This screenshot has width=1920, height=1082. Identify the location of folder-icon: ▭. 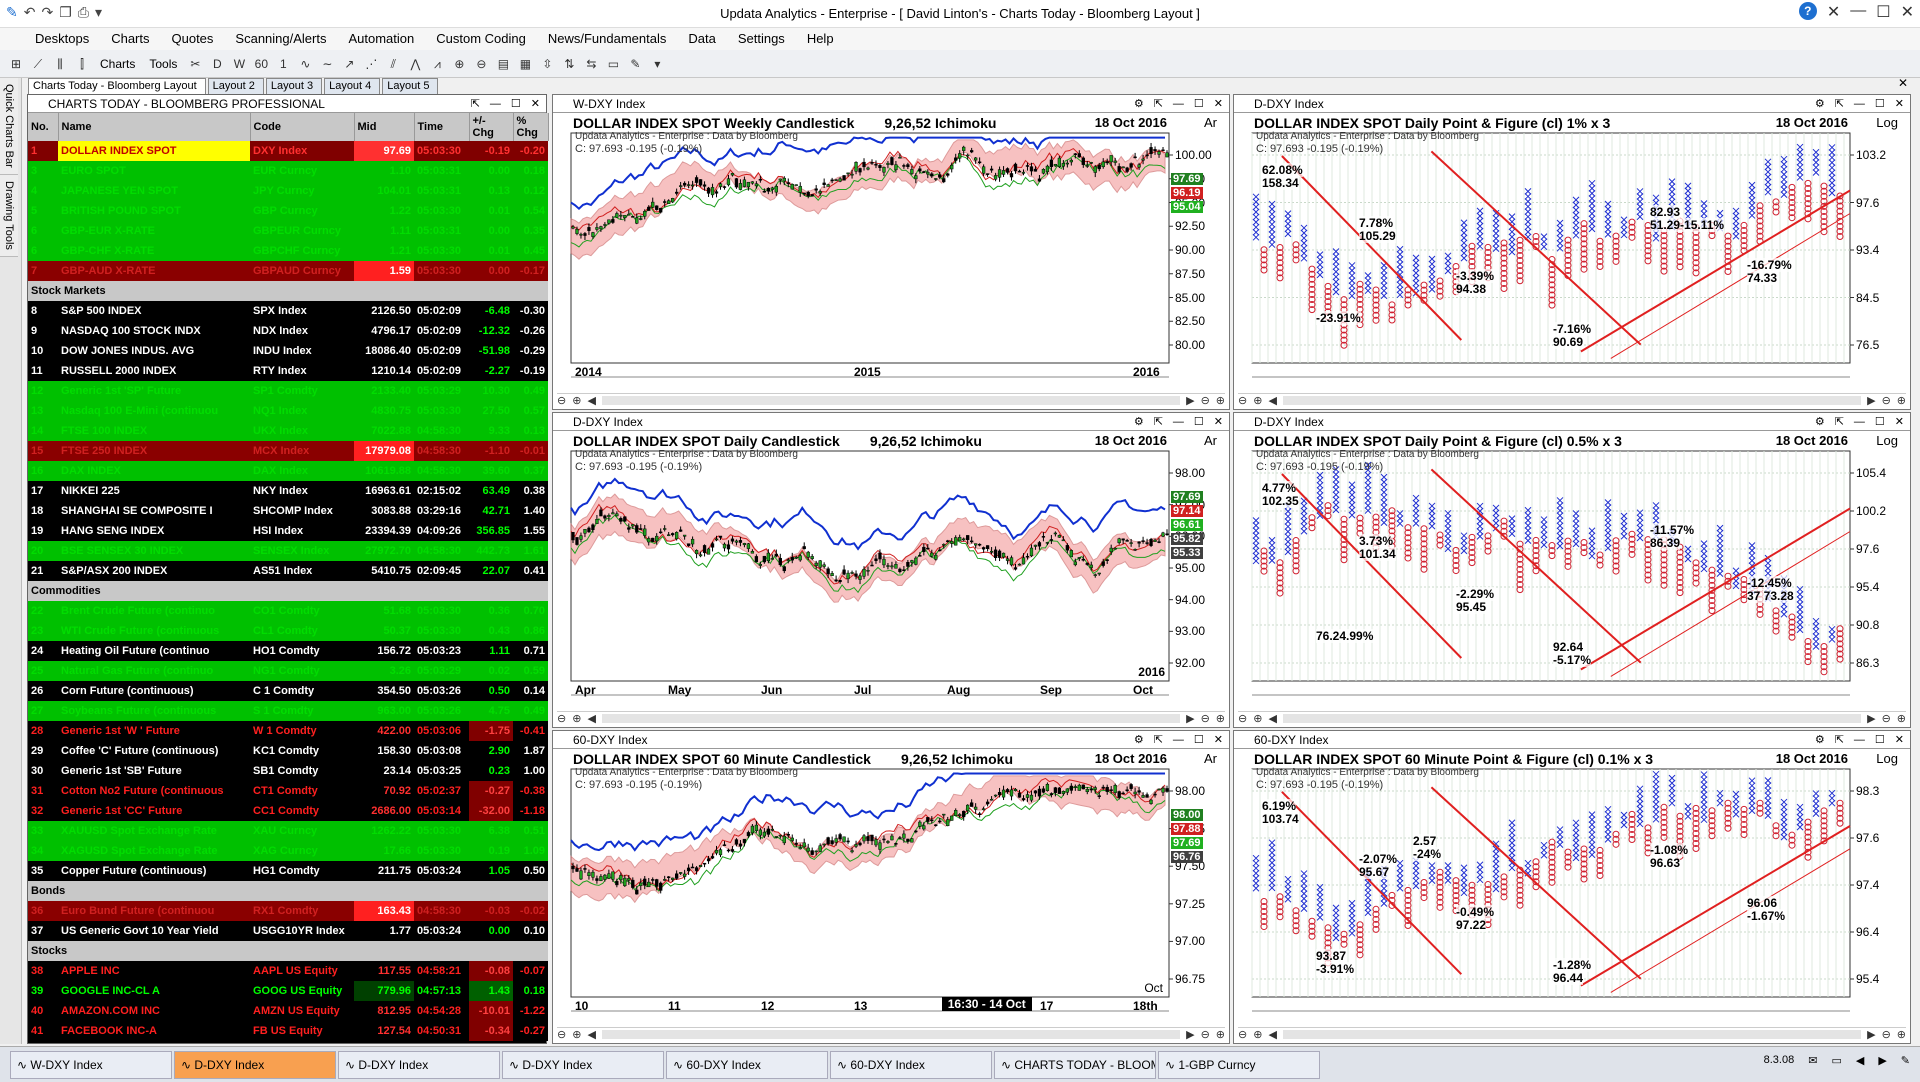
(1836, 1060).